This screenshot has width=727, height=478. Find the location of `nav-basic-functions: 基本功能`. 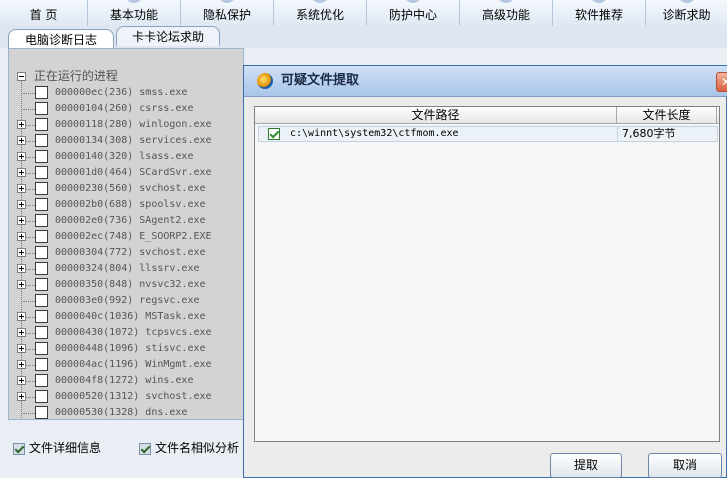

nav-basic-functions: 基本功能 is located at coordinates (134, 13).